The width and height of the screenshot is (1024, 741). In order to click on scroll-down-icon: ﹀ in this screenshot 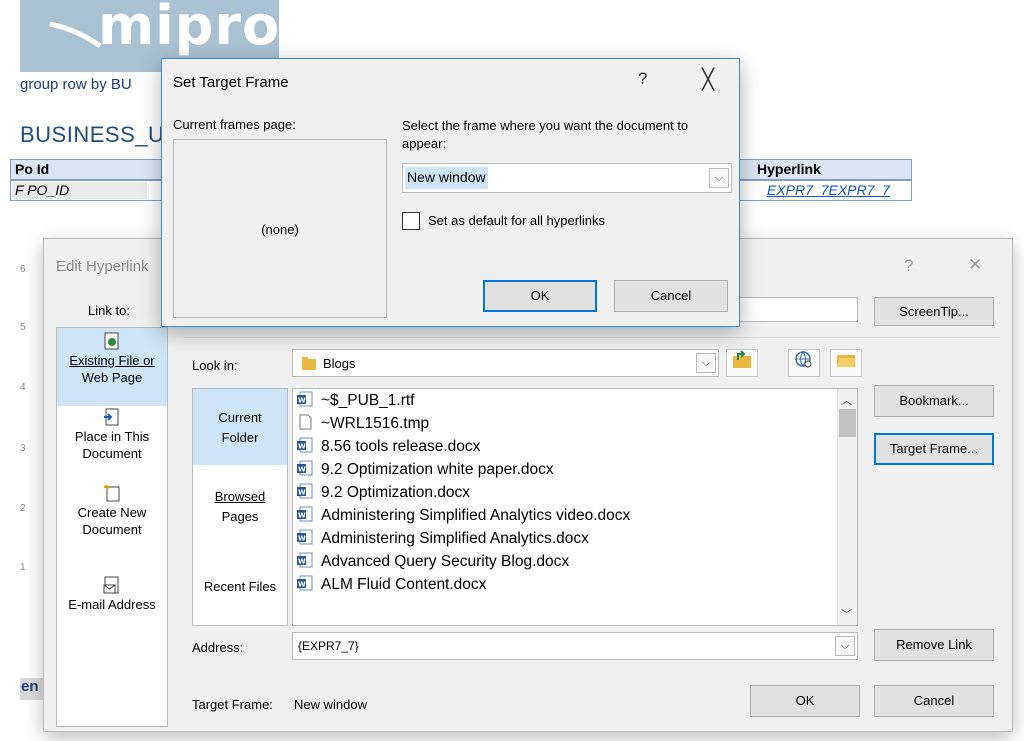, I will do `click(846, 614)`.